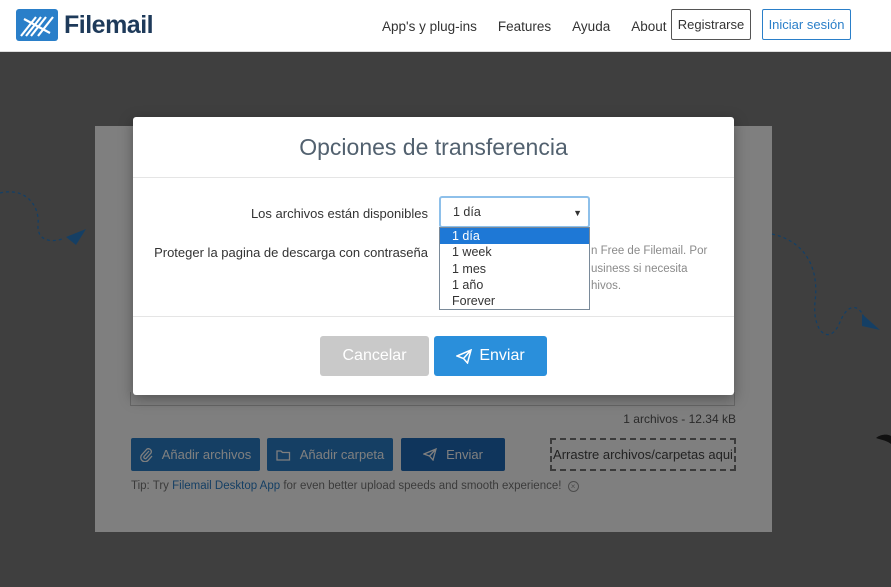 The image size is (891, 587). I want to click on option-1-year: 1 año, so click(514, 285).